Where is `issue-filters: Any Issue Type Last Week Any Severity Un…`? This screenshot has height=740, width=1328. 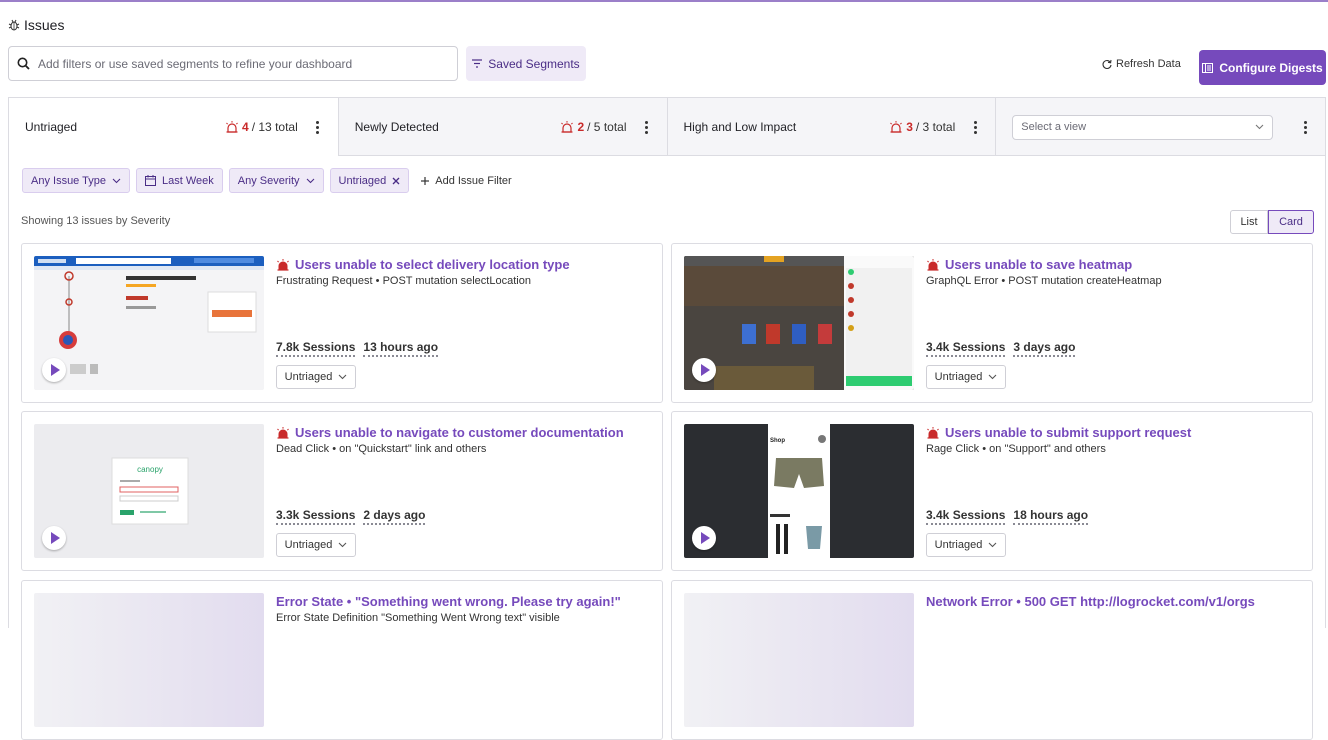 issue-filters: Any Issue Type Last Week Any Severity Un… is located at coordinates (267, 180).